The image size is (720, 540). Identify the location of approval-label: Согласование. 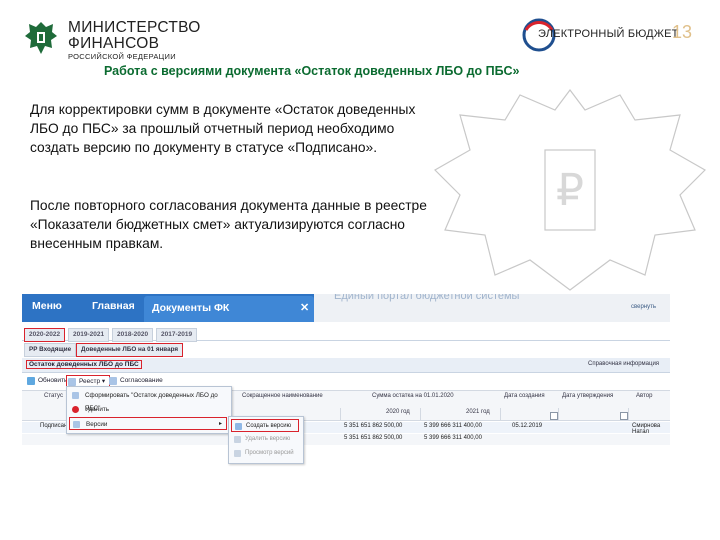
(141, 380).